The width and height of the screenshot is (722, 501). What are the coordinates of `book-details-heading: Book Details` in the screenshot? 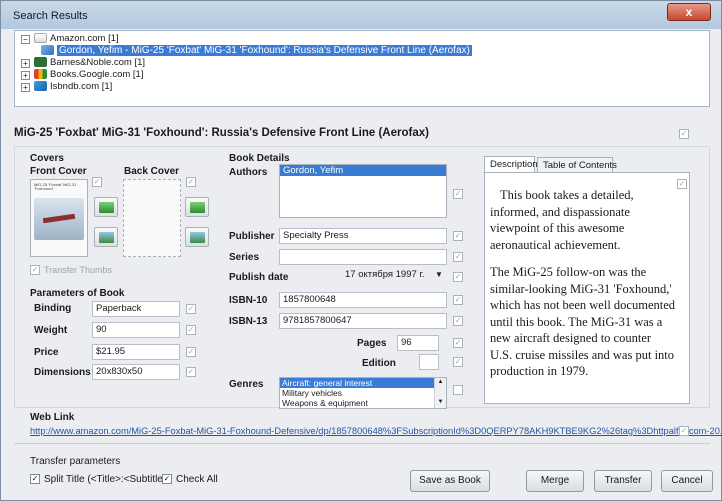 It's located at (259, 158).